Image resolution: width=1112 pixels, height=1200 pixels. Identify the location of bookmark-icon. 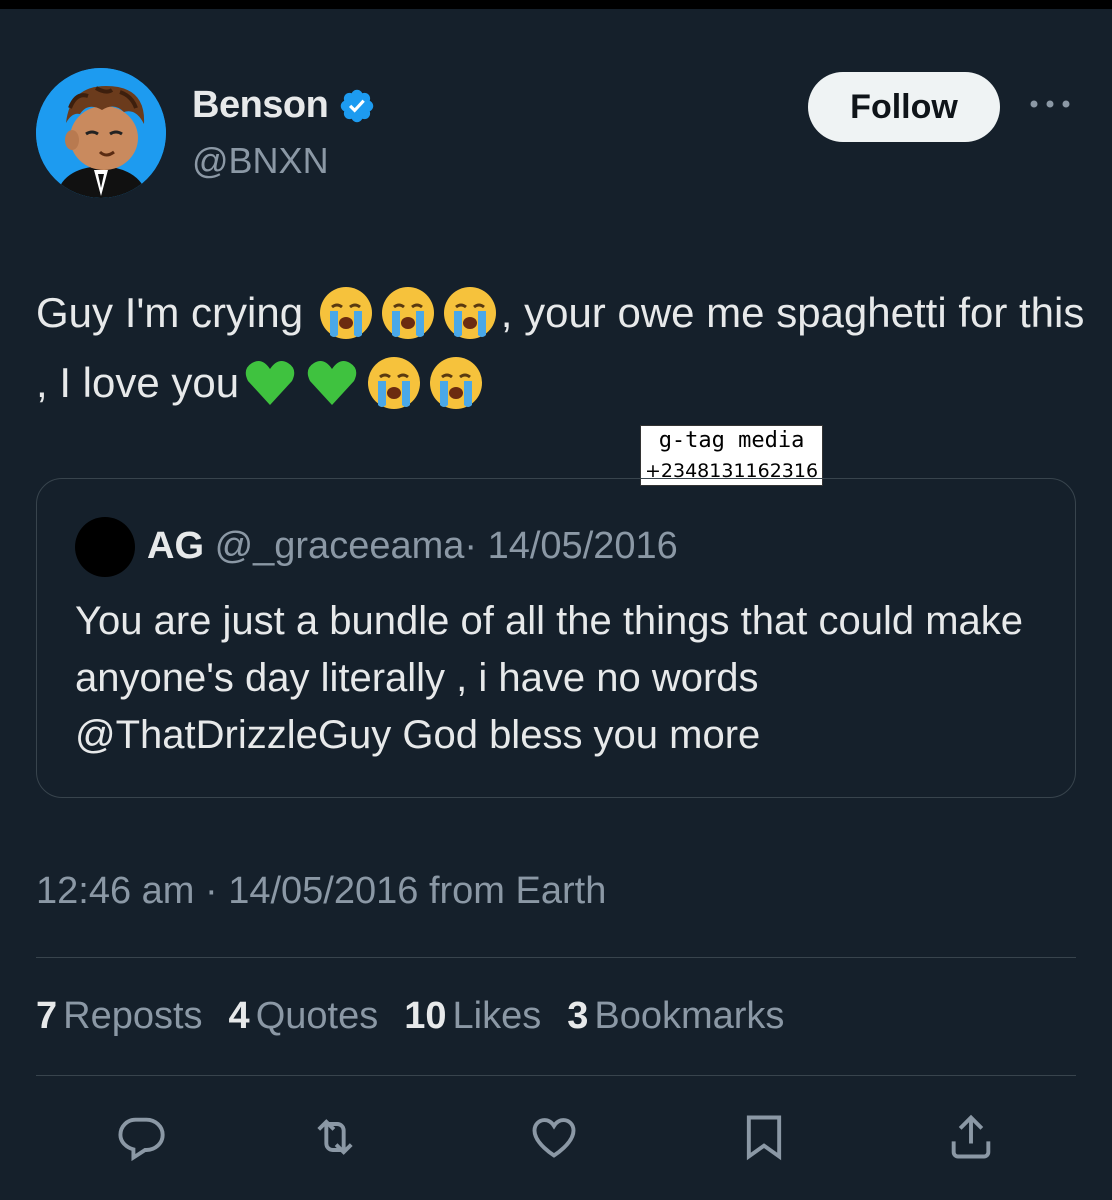
(764, 1138).